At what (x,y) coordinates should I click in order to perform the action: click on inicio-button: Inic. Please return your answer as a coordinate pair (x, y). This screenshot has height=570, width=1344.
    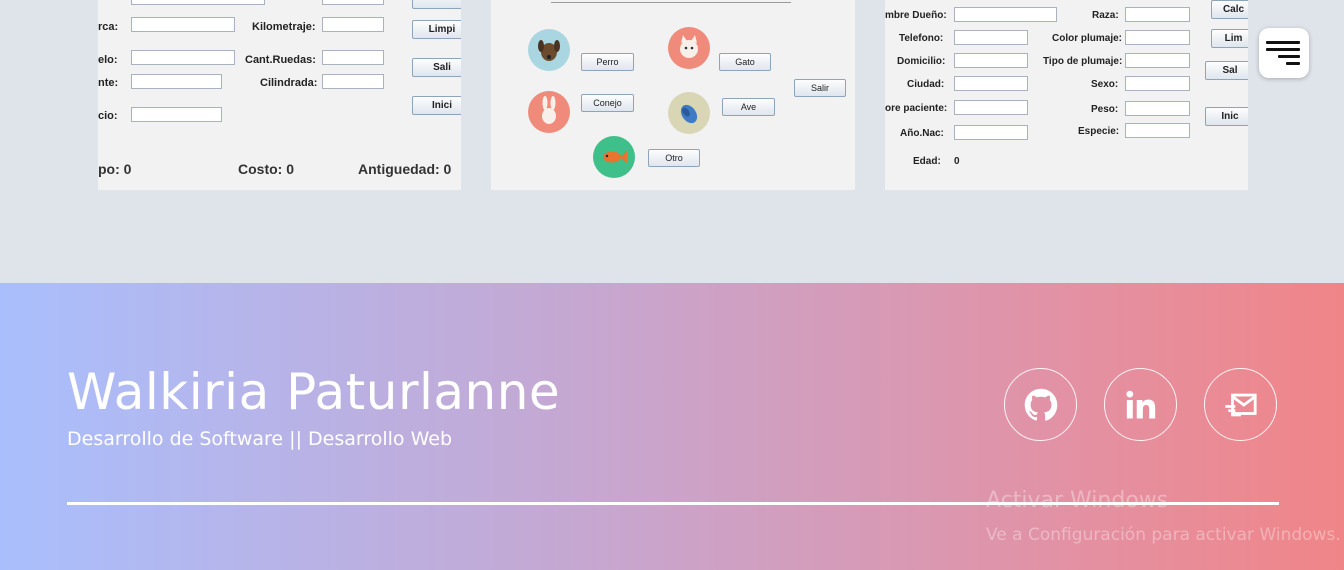
    Looking at the image, I should click on (1226, 116).